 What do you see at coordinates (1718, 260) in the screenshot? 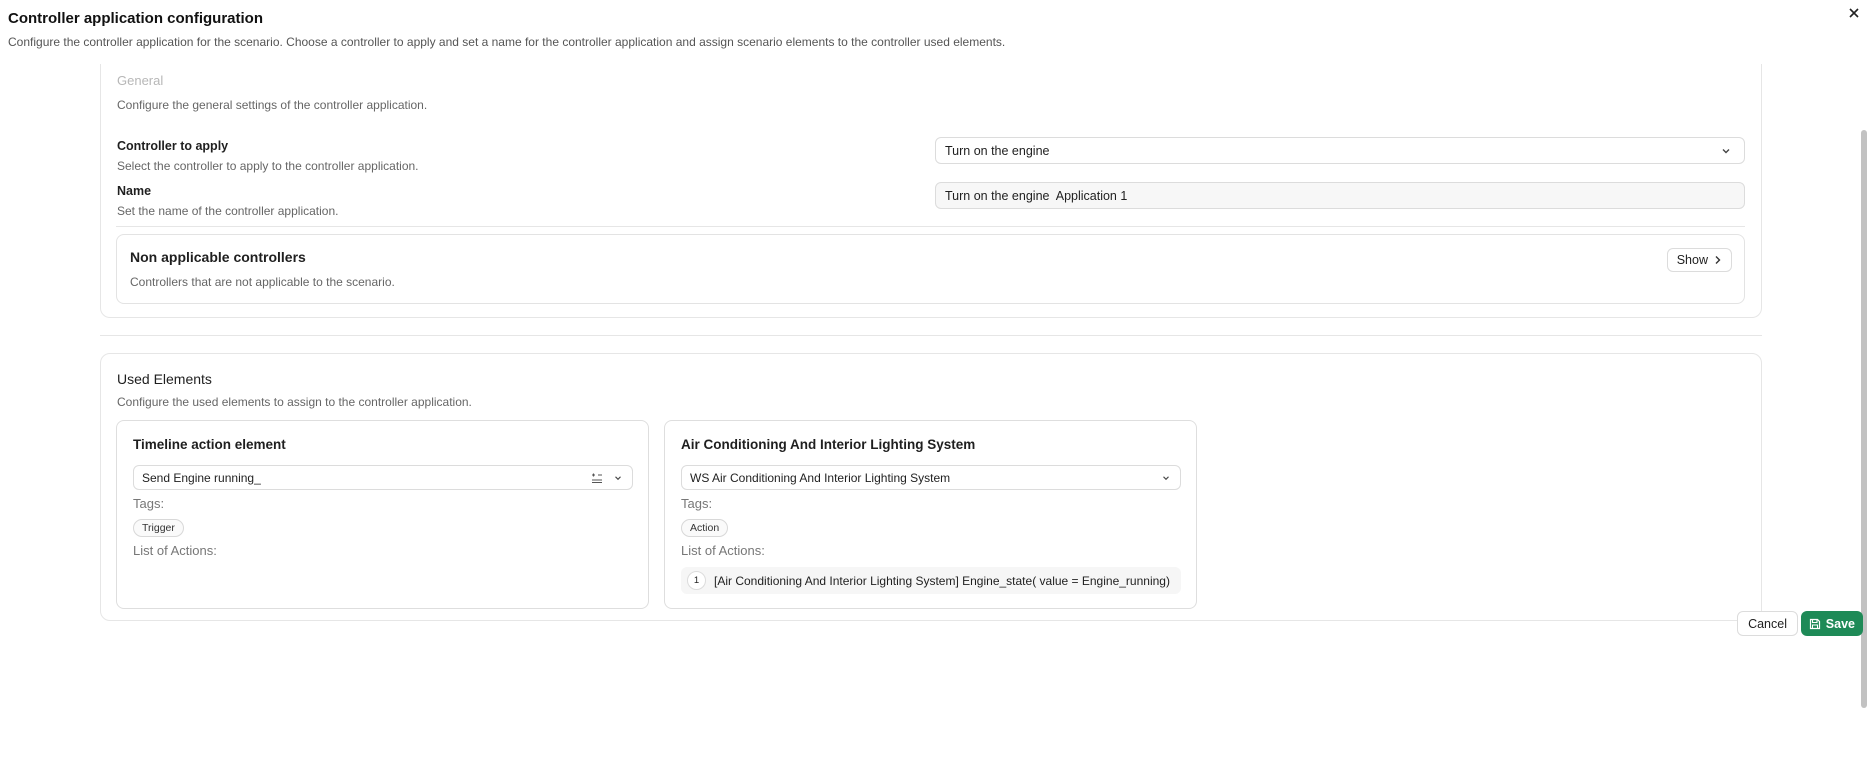
I see `chevron-right-icon` at bounding box center [1718, 260].